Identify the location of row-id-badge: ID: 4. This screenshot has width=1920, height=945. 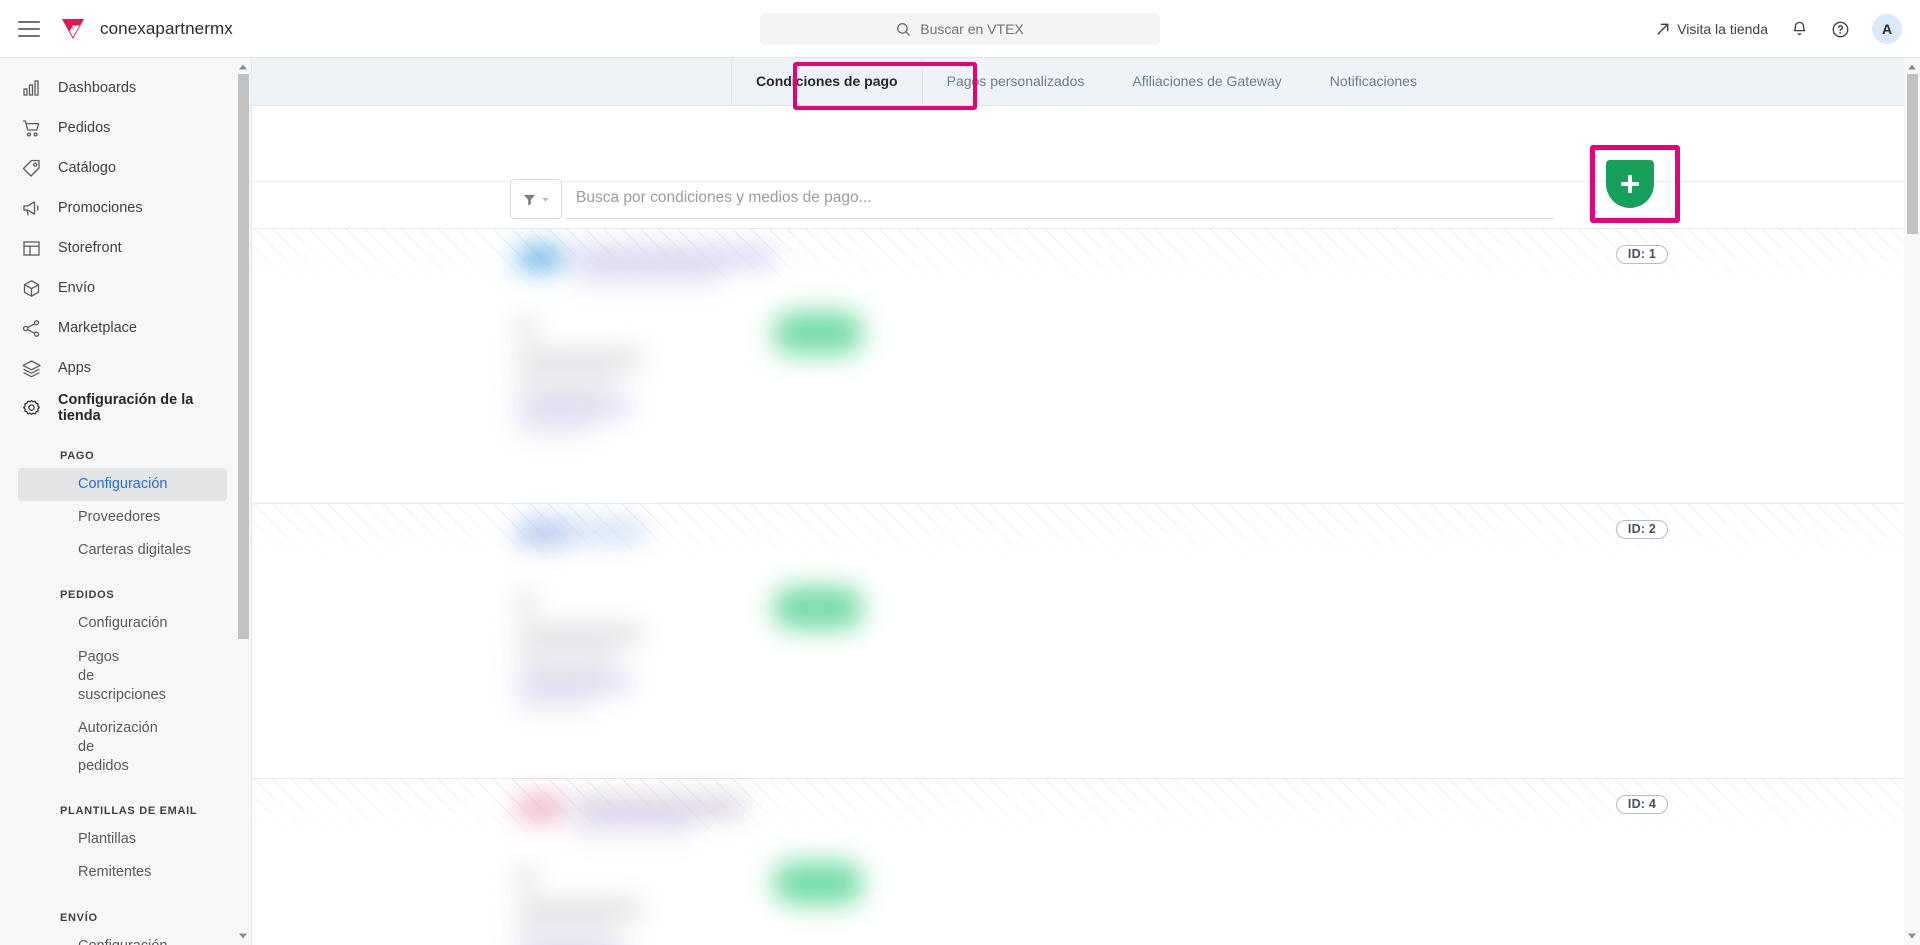
(1641, 804).